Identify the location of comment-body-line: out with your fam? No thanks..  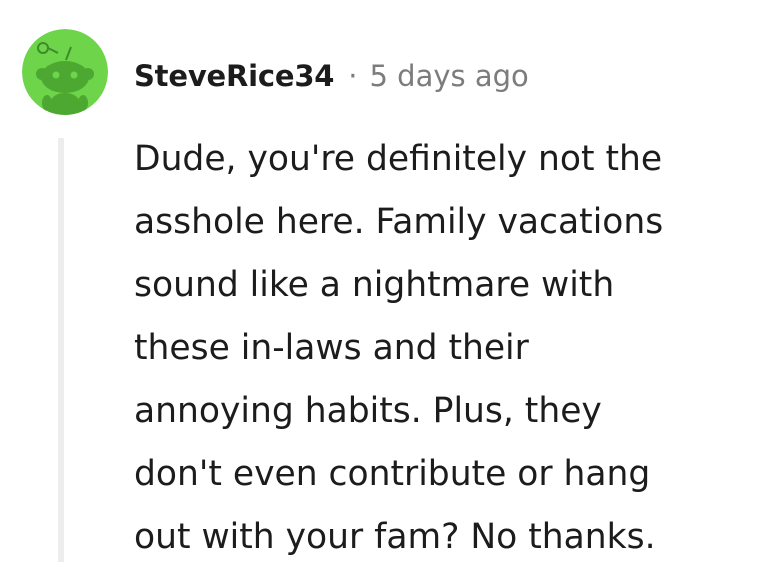
(395, 537).